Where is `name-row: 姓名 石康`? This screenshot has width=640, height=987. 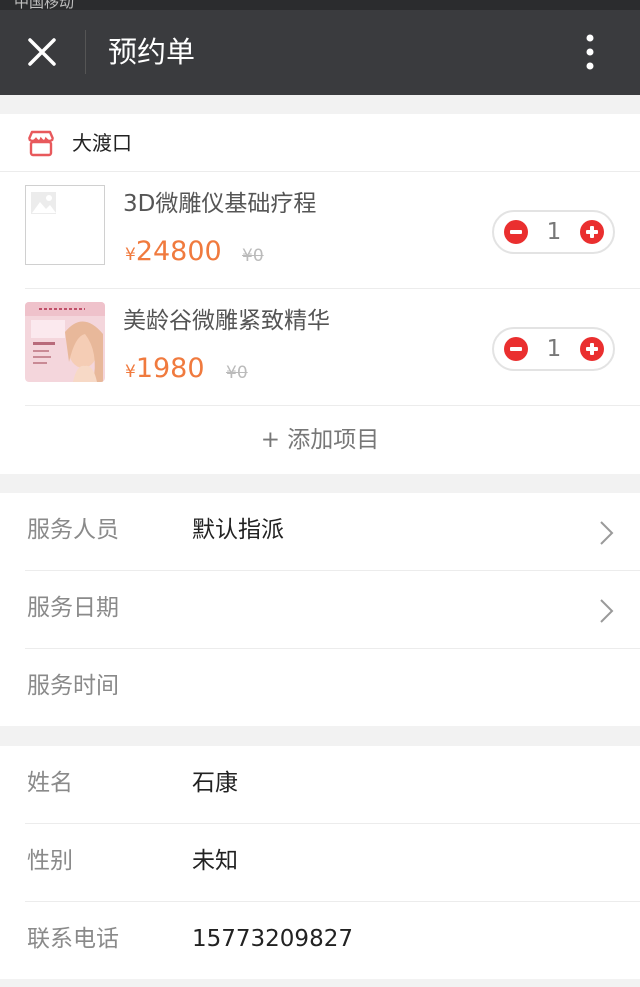 name-row: 姓名 石康 is located at coordinates (320, 785).